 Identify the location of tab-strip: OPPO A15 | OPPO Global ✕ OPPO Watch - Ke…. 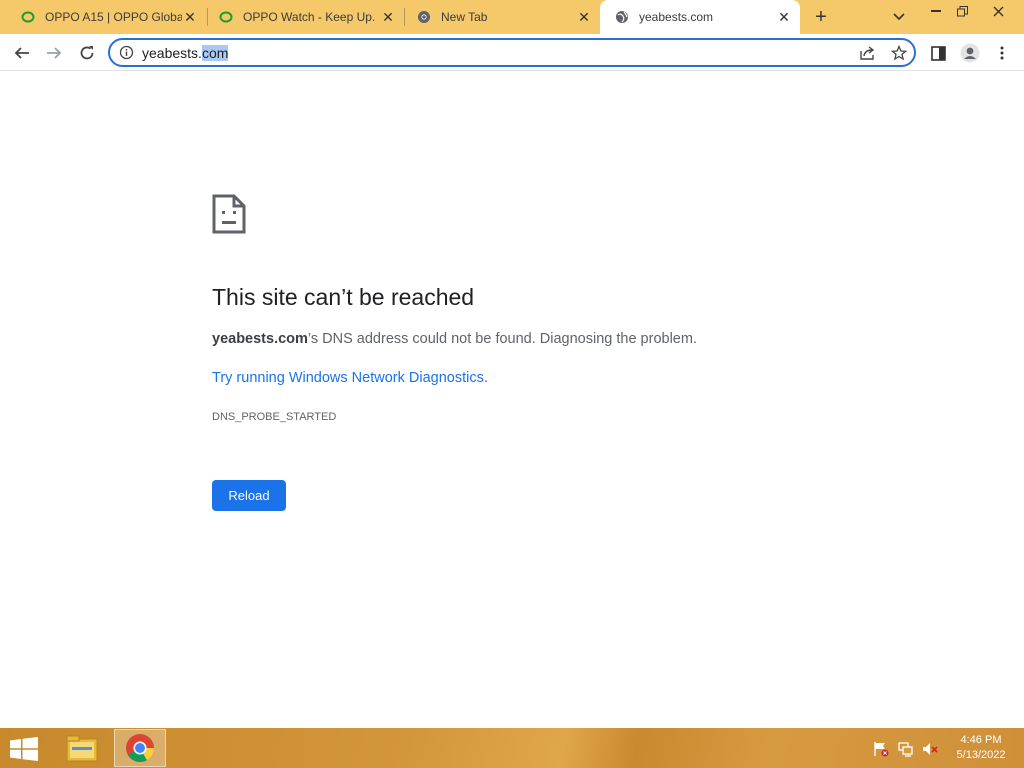
(512, 17).